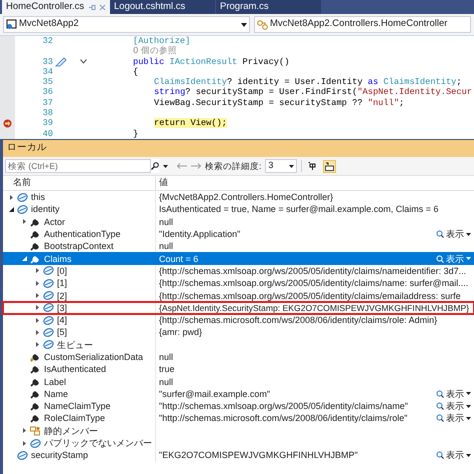 This screenshot has height=474, width=474. What do you see at coordinates (238, 418) in the screenshot?
I see `variable-row: RoleClaimType "http://schemas.microsoft.com/ws/2008/06/identity/claims/role" 表示` at bounding box center [238, 418].